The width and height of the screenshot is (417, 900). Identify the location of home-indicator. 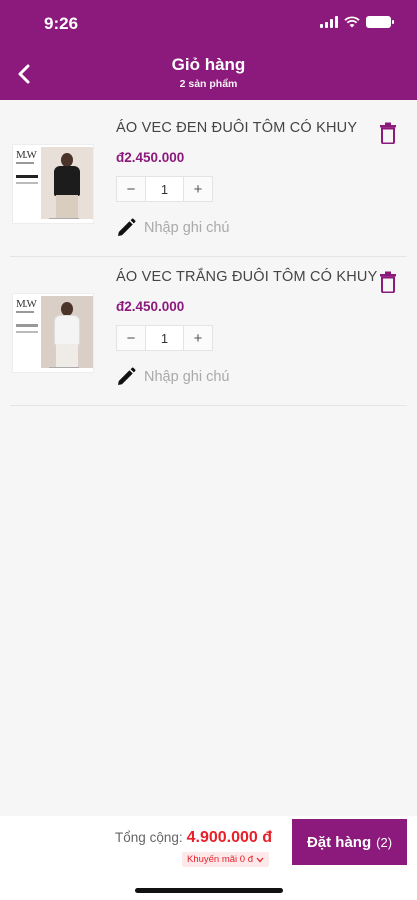
(209, 890).